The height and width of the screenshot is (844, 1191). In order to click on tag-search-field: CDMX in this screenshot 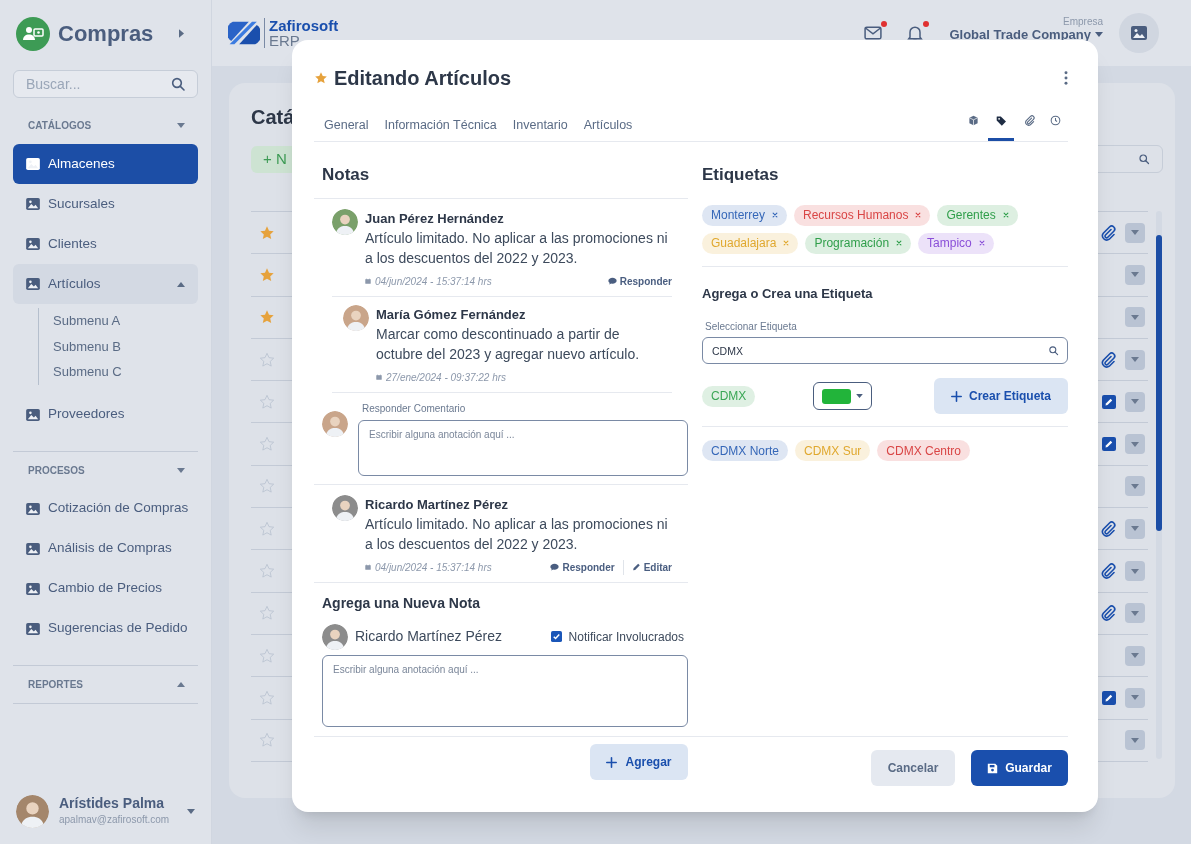, I will do `click(885, 350)`.